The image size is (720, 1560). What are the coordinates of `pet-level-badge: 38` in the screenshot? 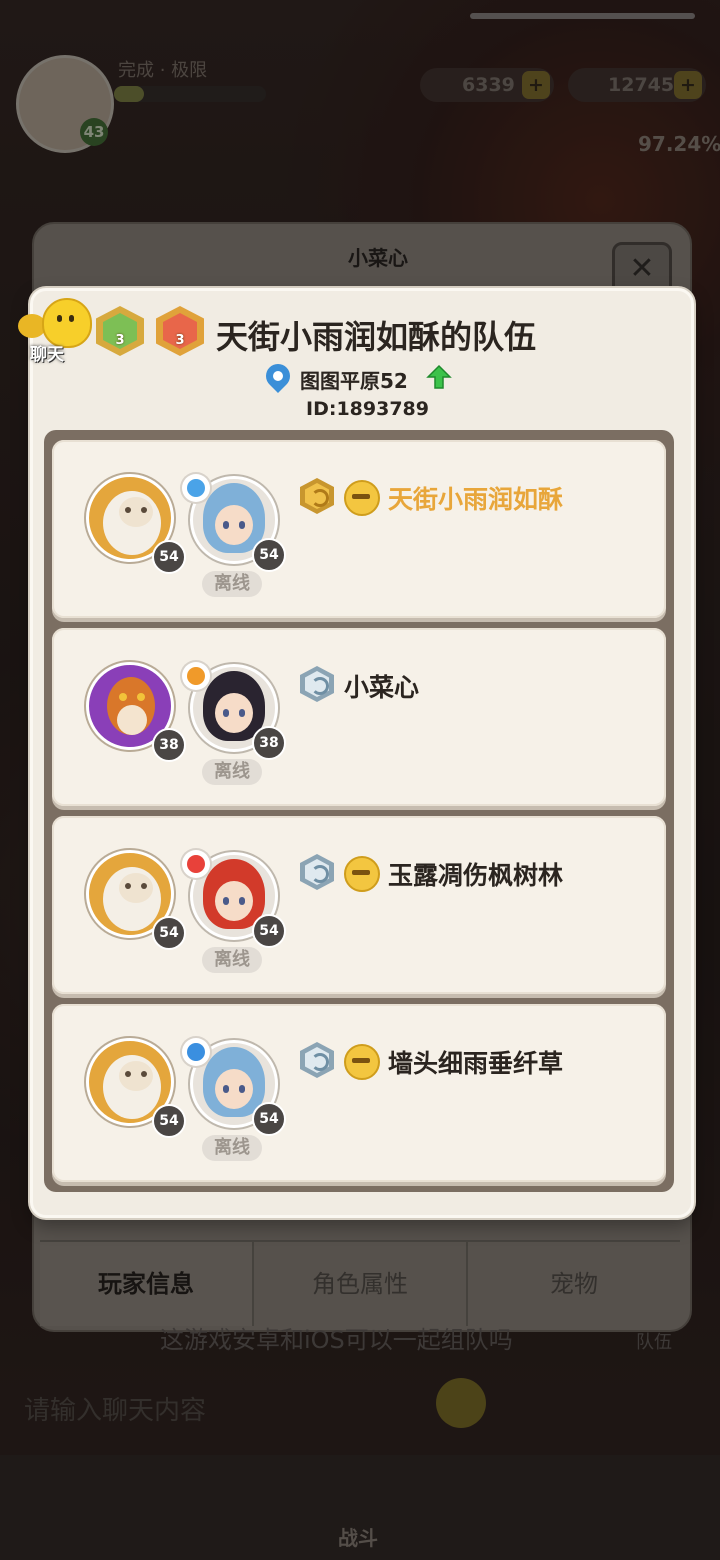 It's located at (169, 745).